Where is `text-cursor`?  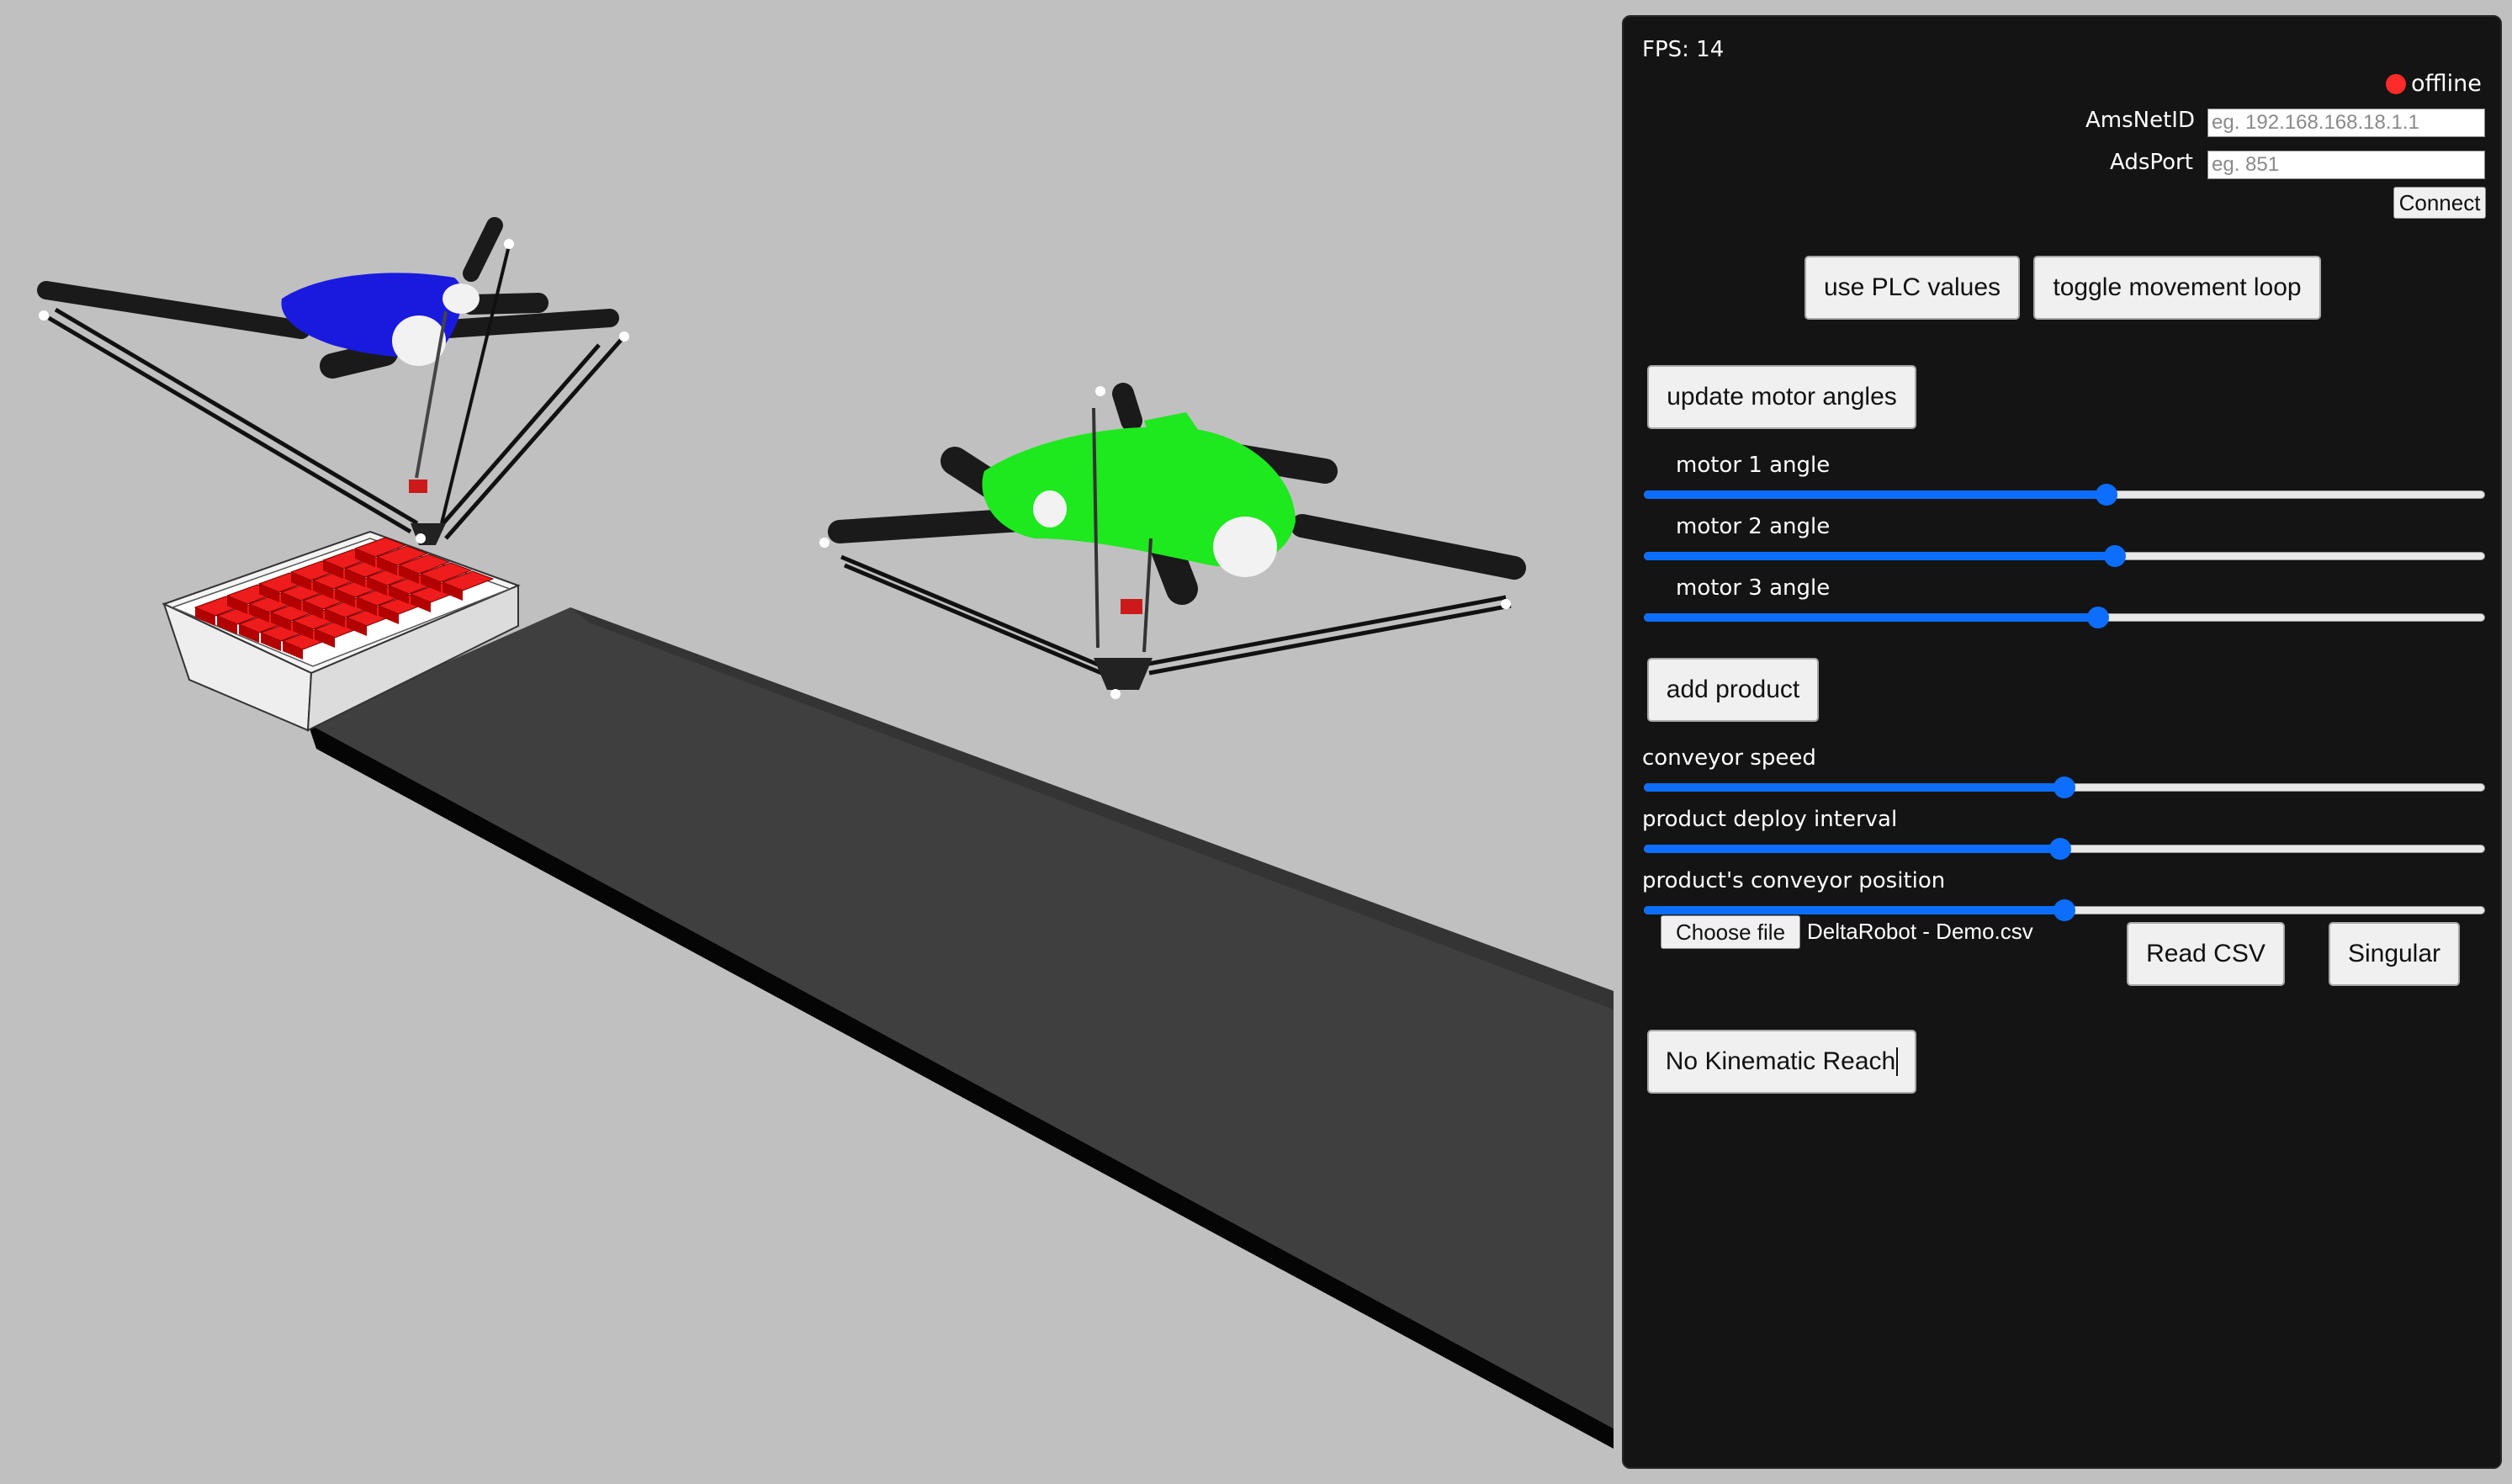 text-cursor is located at coordinates (1897, 1061).